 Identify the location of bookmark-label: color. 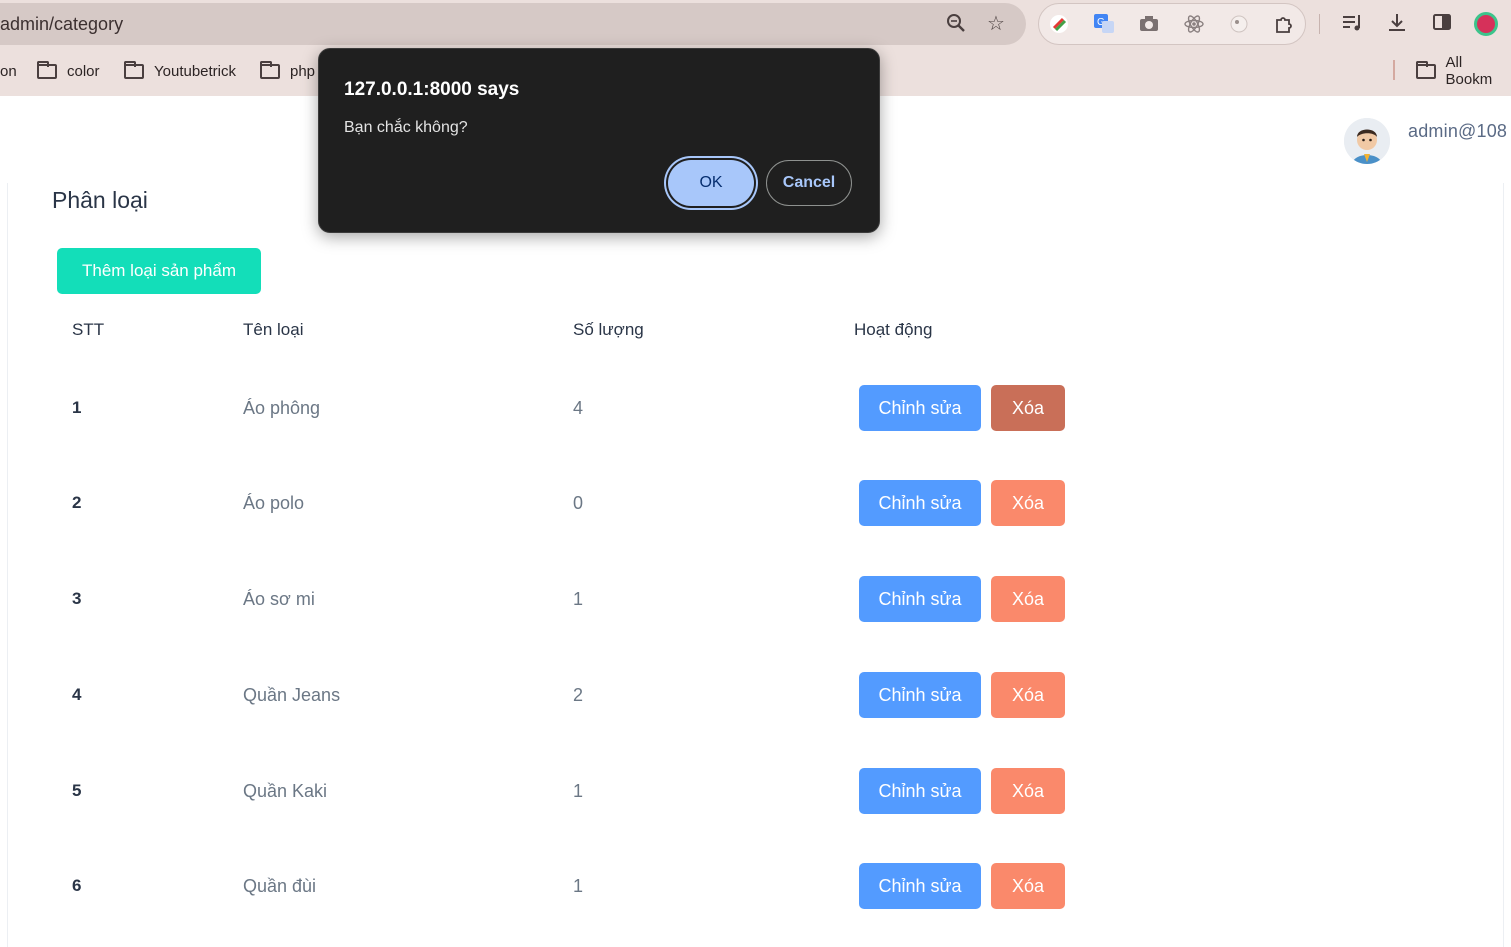
(83, 71).